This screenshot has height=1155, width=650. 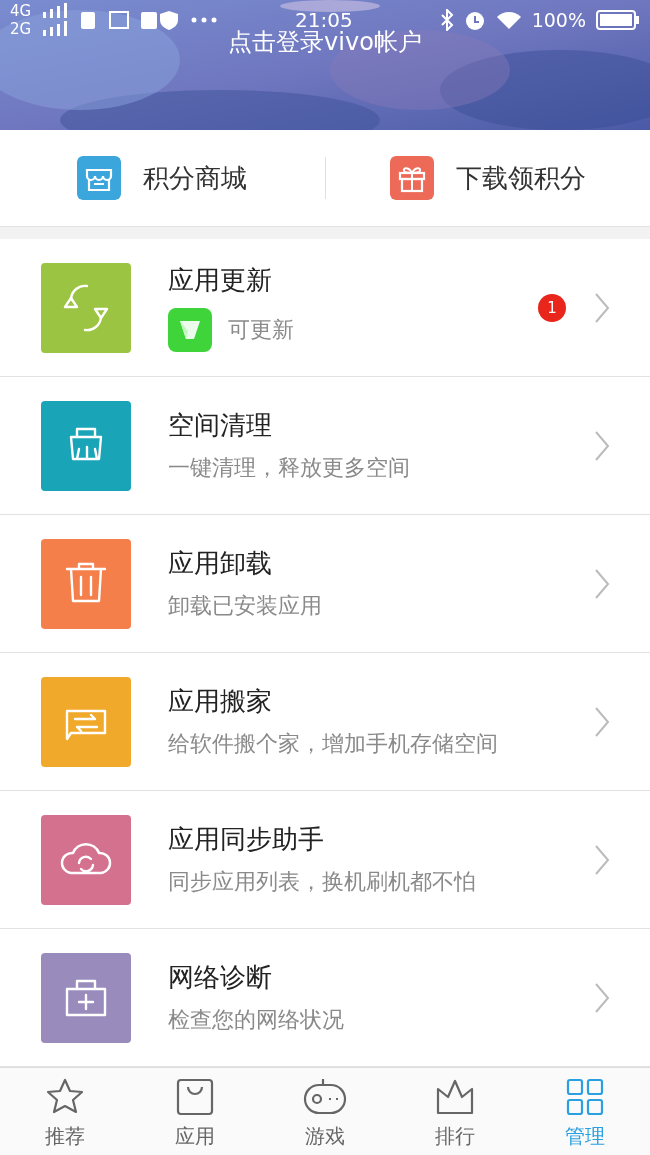 I want to click on network-label: 2G, so click(x=21, y=29).